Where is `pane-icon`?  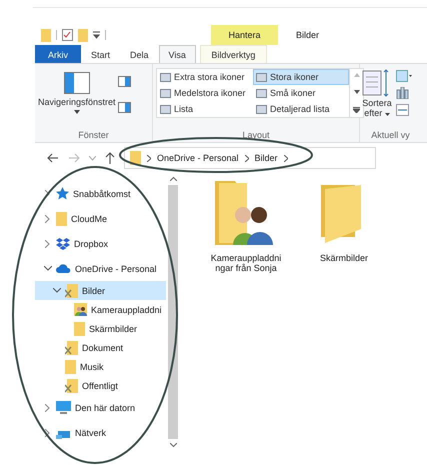
pane-icon is located at coordinates (77, 83).